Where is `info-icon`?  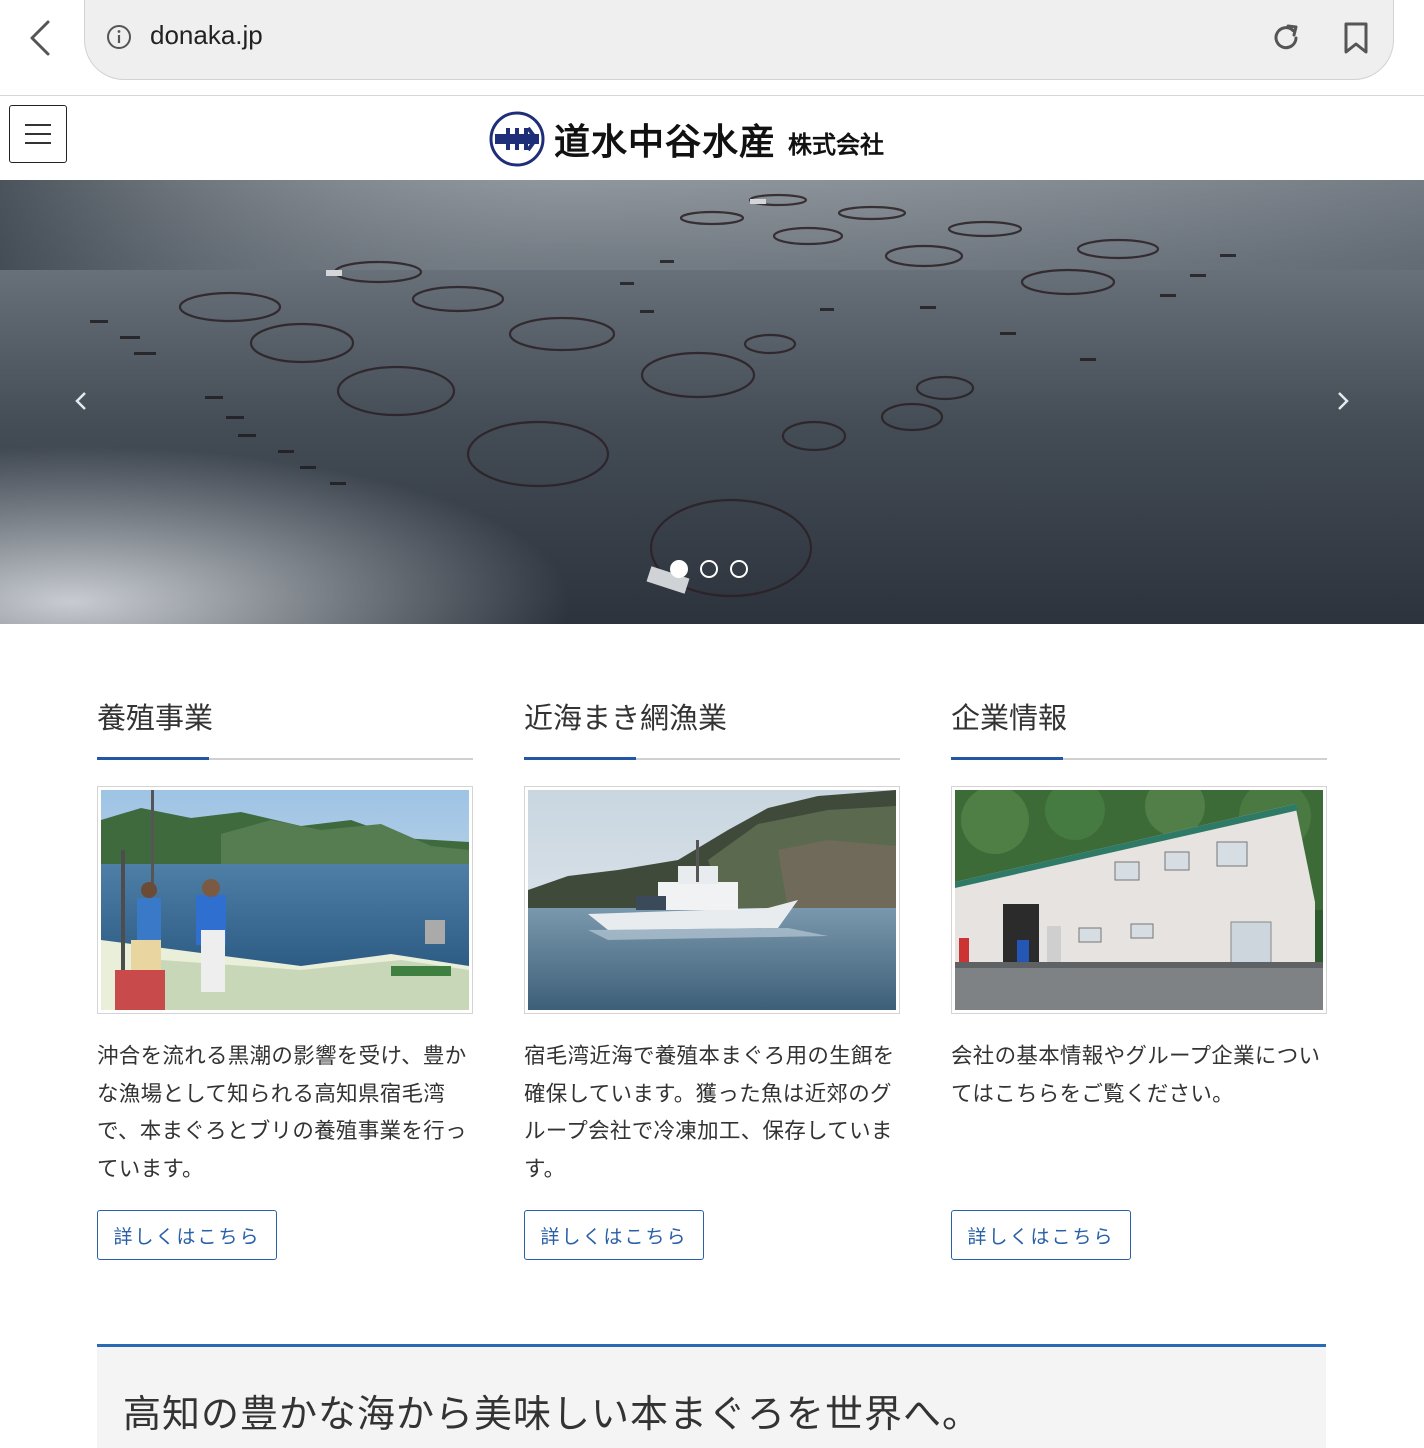
info-icon is located at coordinates (119, 37).